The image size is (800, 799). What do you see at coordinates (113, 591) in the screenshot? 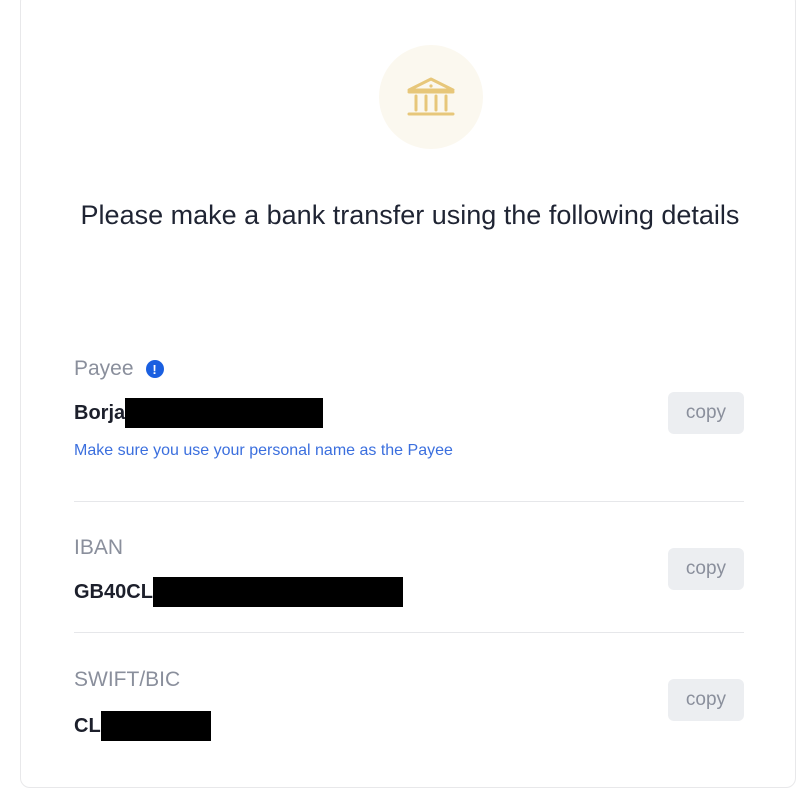
I see `iban-value: GB40CL` at bounding box center [113, 591].